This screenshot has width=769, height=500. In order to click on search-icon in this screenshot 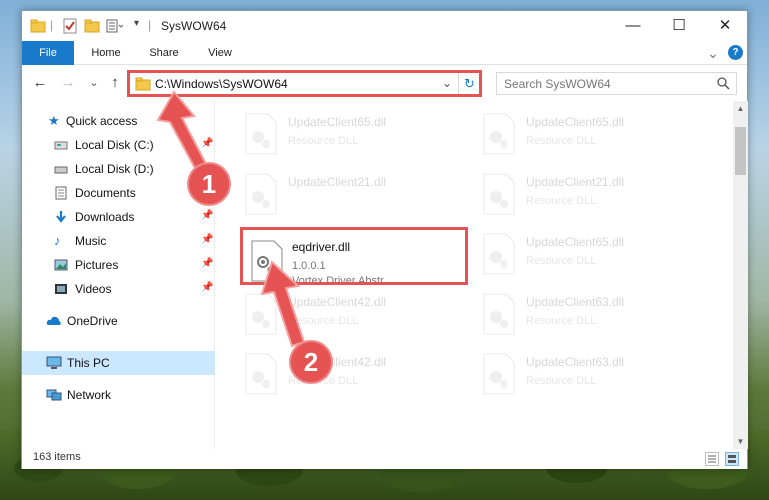, I will do `click(723, 85)`.